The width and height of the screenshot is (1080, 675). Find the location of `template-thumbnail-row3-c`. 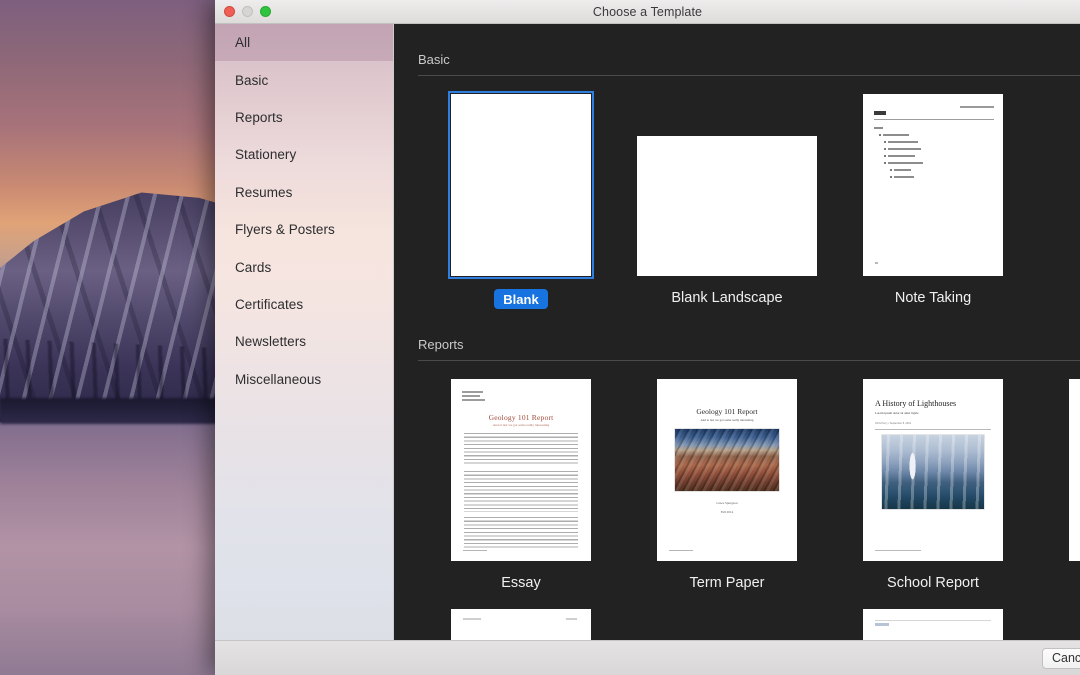

template-thumbnail-row3-c is located at coordinates (933, 624).